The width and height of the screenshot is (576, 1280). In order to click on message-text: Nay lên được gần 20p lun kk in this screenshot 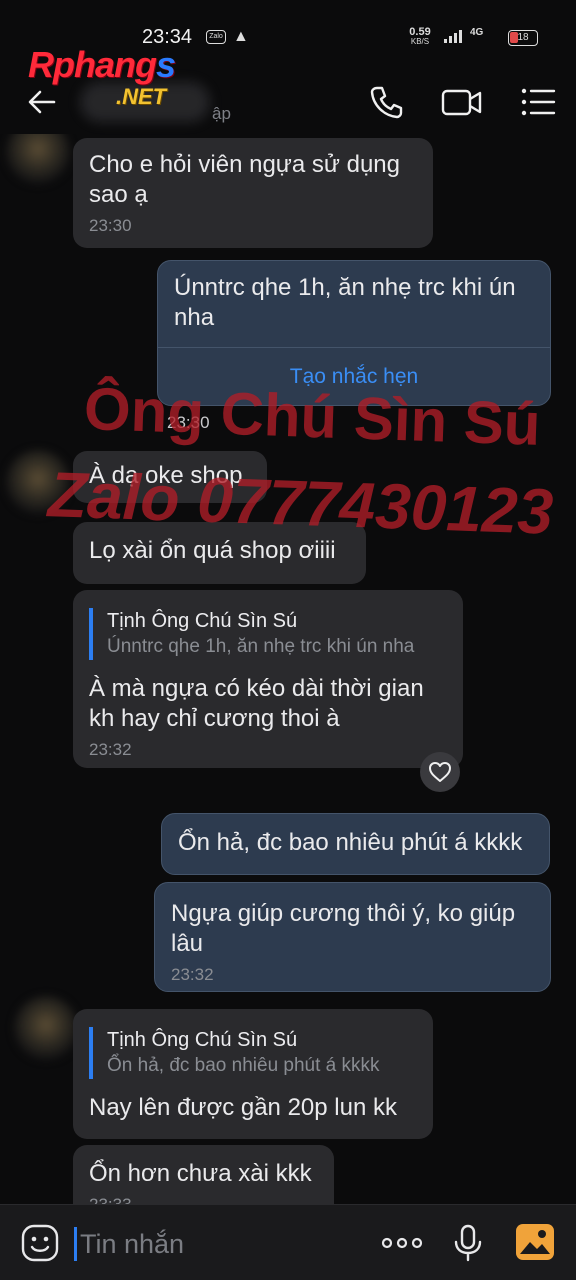, I will do `click(243, 1107)`.